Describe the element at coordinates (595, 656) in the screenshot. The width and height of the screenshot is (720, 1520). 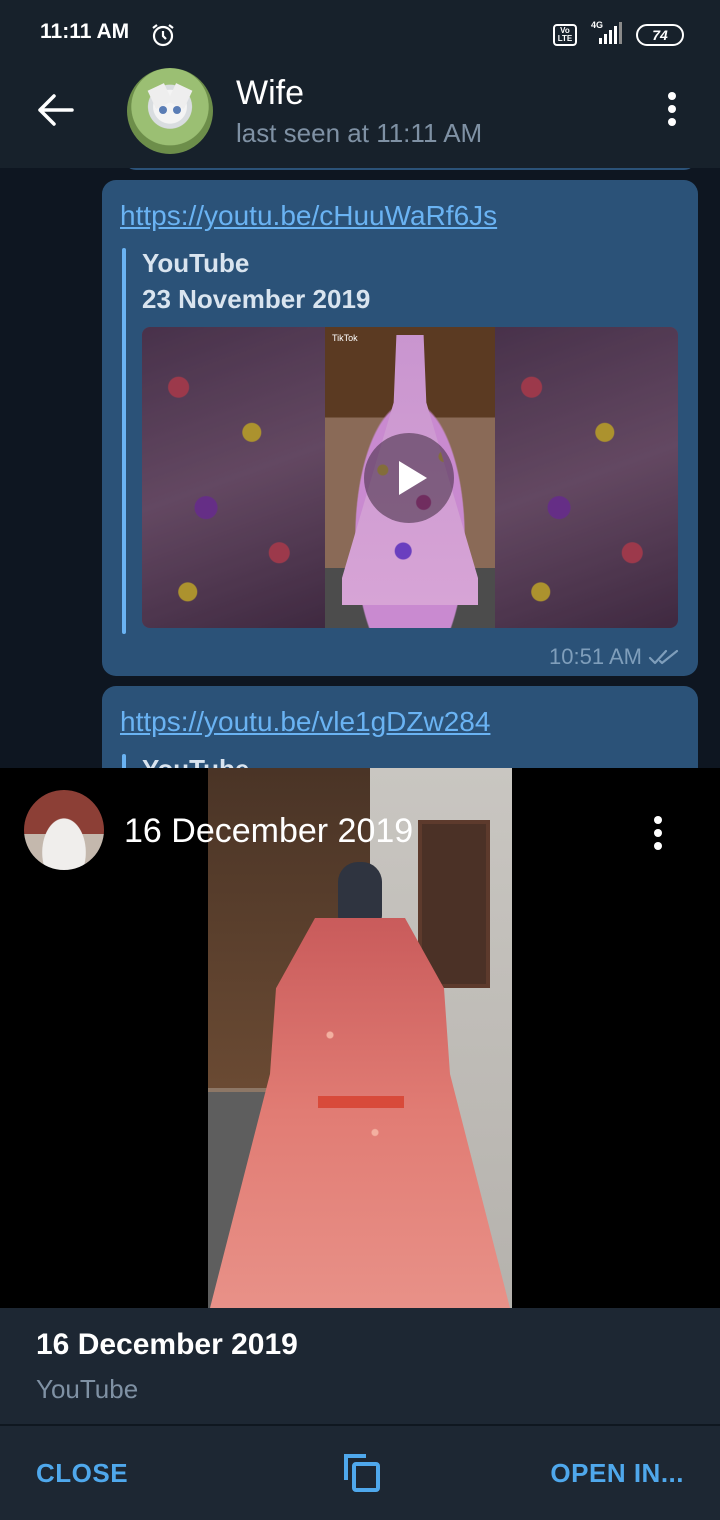
I see `message-time: 10:51 AM` at that location.